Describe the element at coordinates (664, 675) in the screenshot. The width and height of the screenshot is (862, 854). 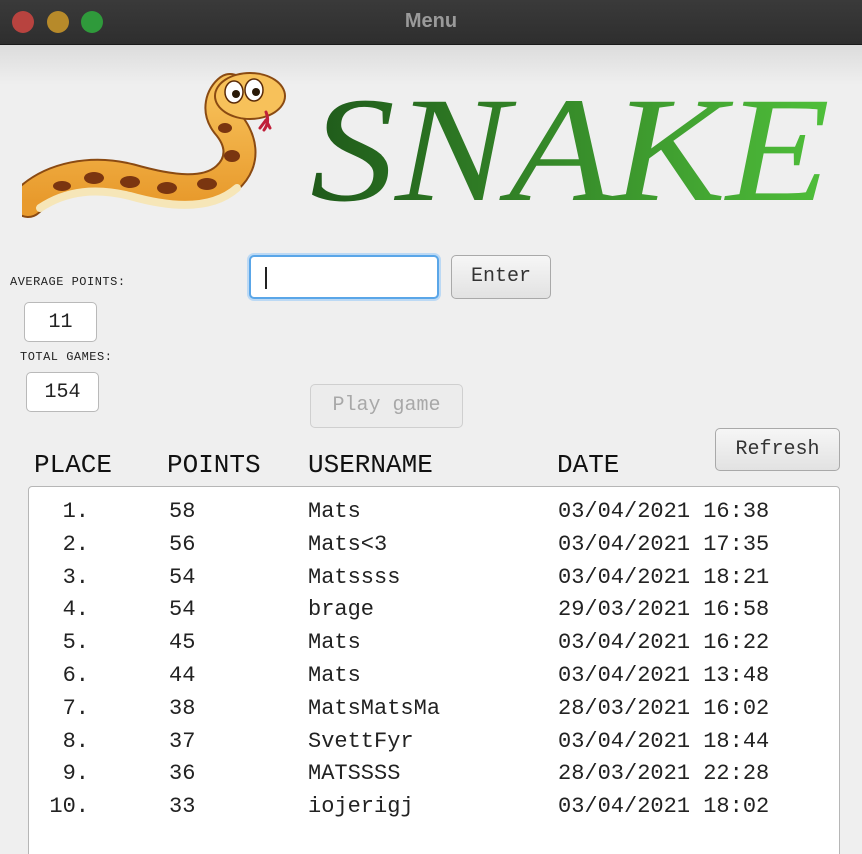
I see `row-date: 03/04/2021 13:48` at that location.